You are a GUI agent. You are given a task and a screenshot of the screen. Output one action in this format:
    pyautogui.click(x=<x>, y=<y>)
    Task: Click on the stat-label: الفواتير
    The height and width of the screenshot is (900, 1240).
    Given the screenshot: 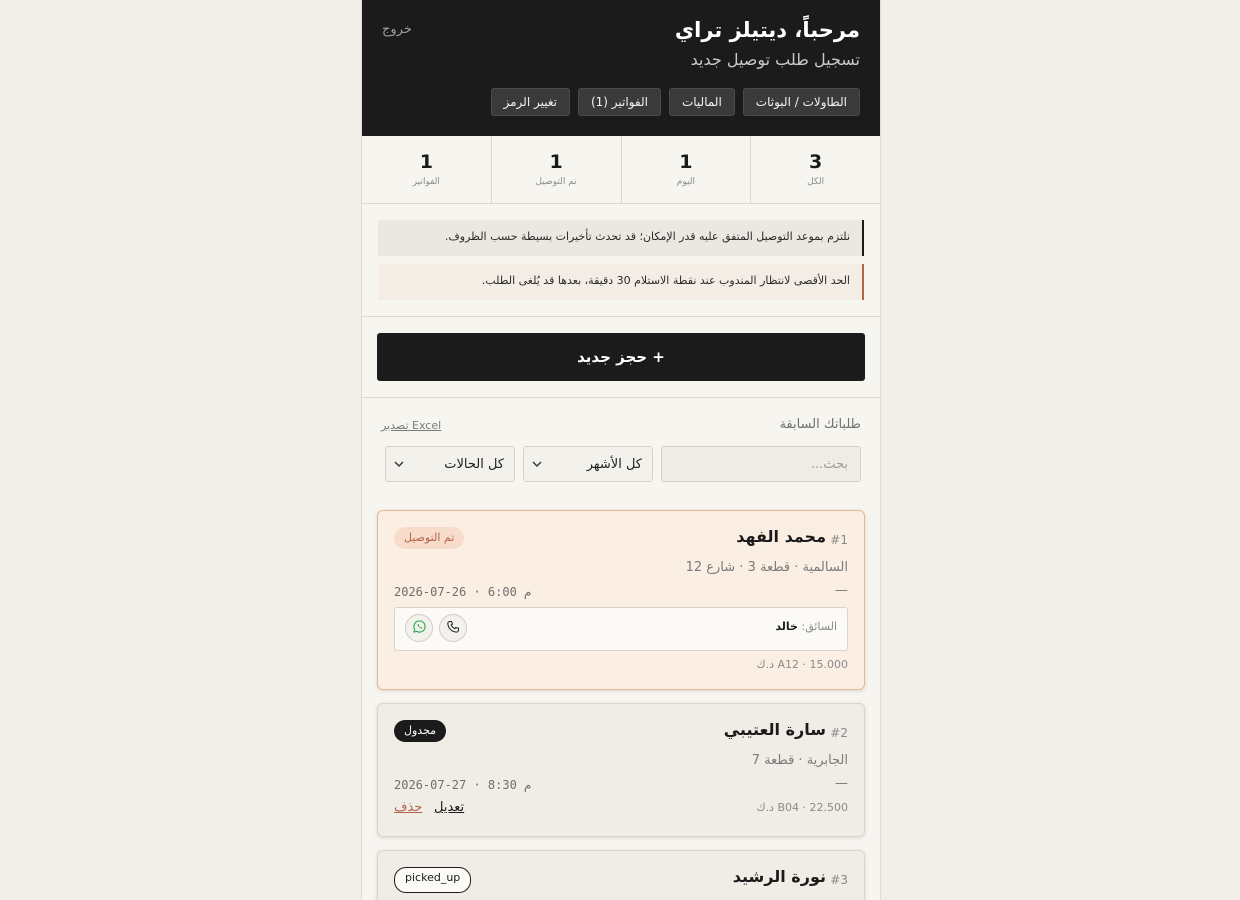 What is the action you would take?
    pyautogui.click(x=426, y=182)
    